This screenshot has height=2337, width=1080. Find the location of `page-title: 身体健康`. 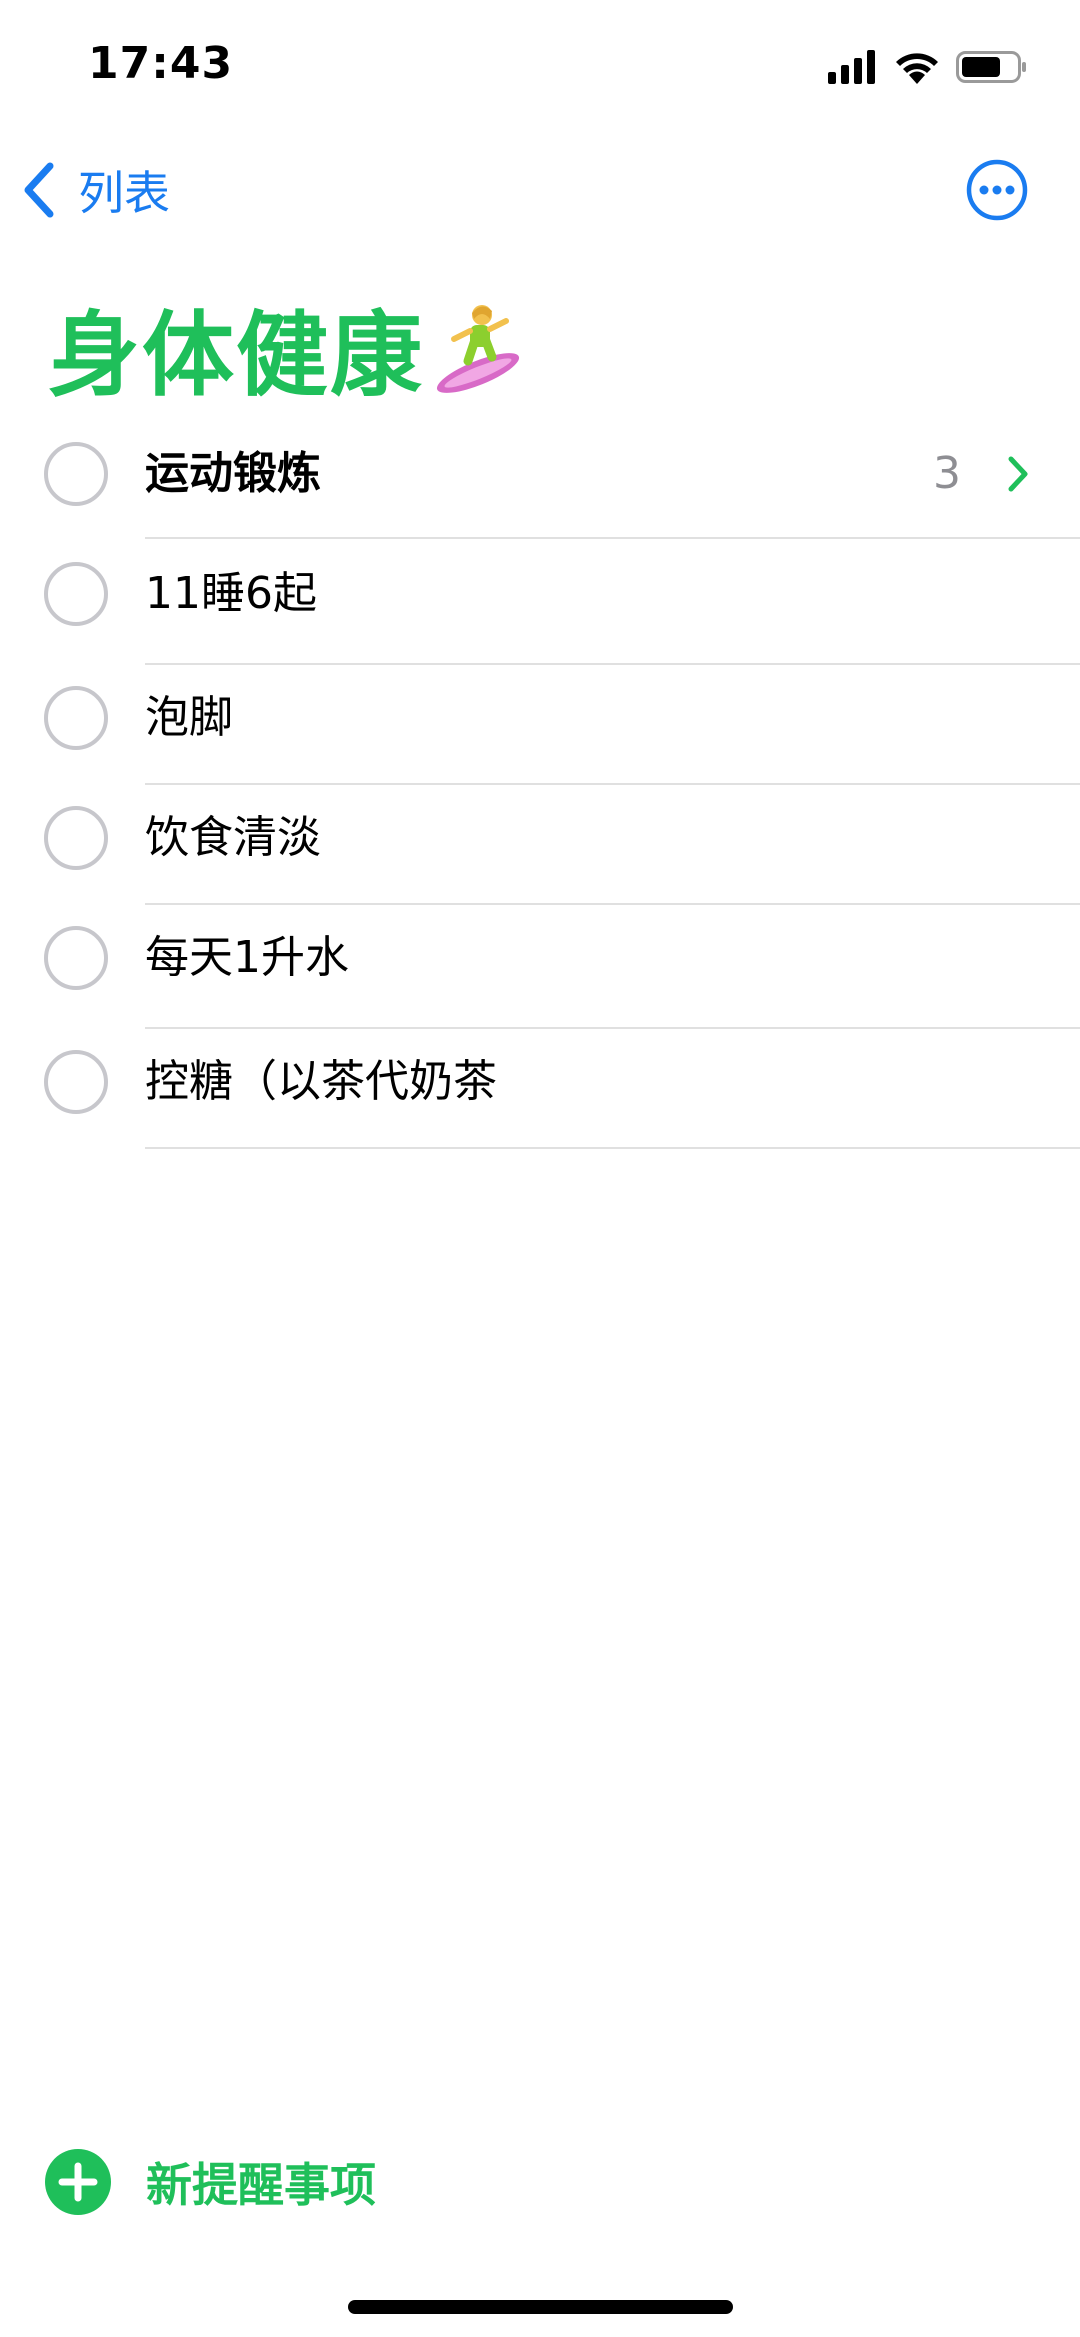

page-title: 身体健康 is located at coordinates (287, 347).